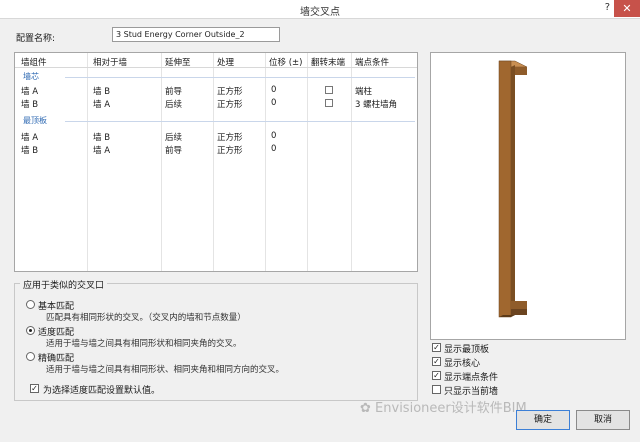  What do you see at coordinates (436, 347) in the screenshot?
I see `show-top-plate-checkbox: ✓` at bounding box center [436, 347].